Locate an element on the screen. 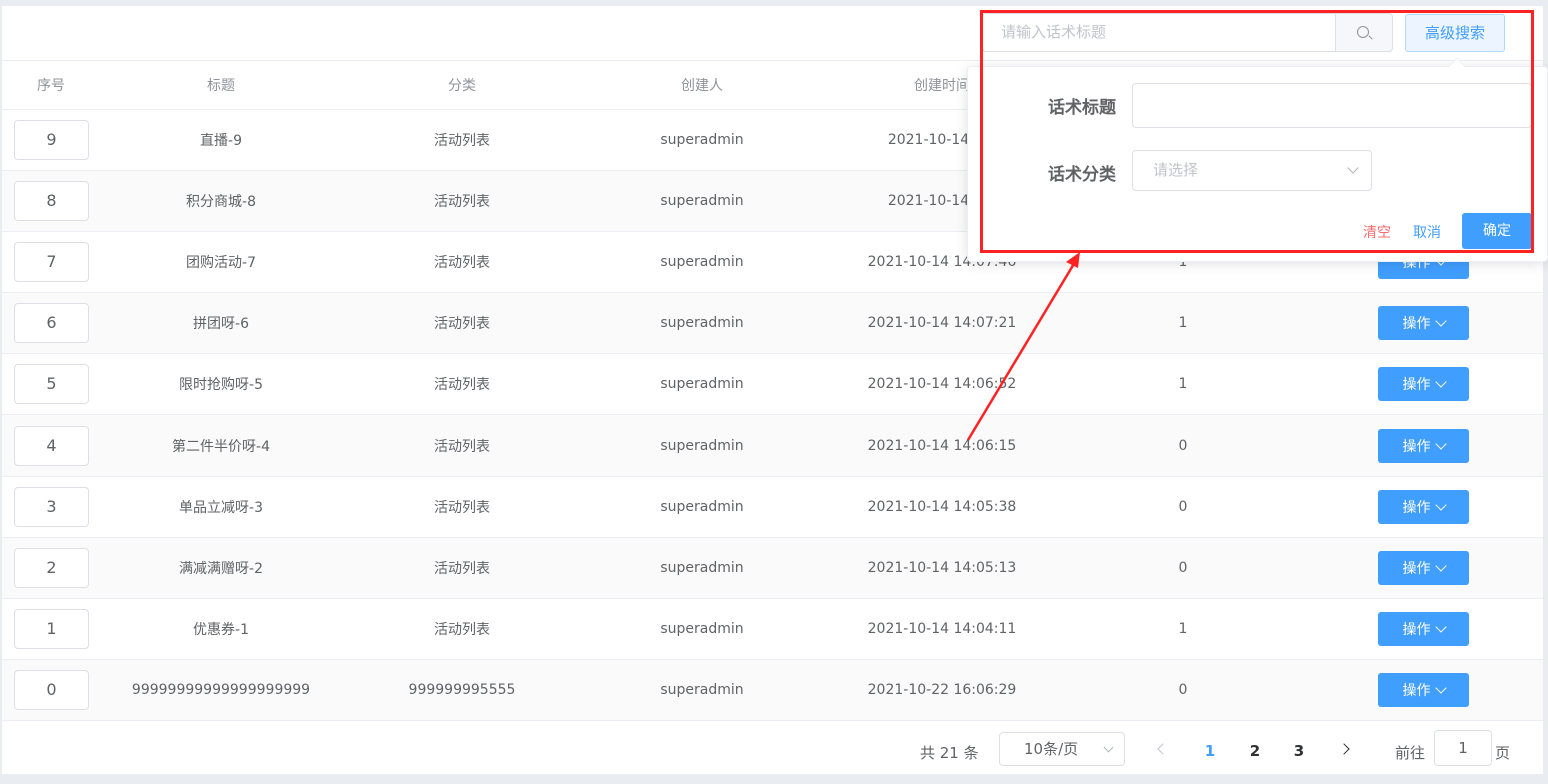 This screenshot has width=1548, height=784. cell-seq: 4 is located at coordinates (51, 445).